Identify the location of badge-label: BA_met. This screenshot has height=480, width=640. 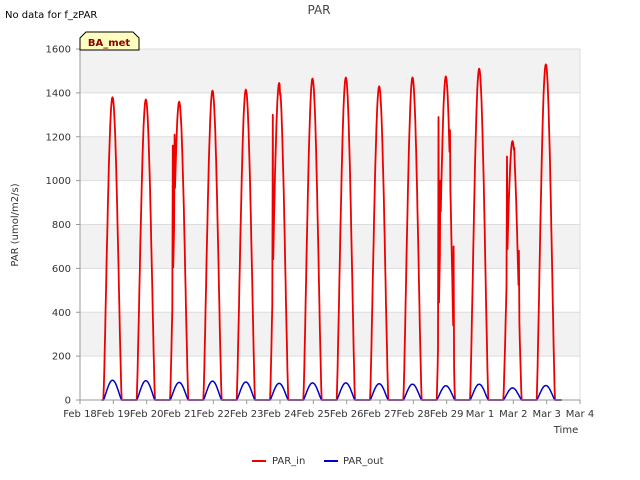
(109, 43).